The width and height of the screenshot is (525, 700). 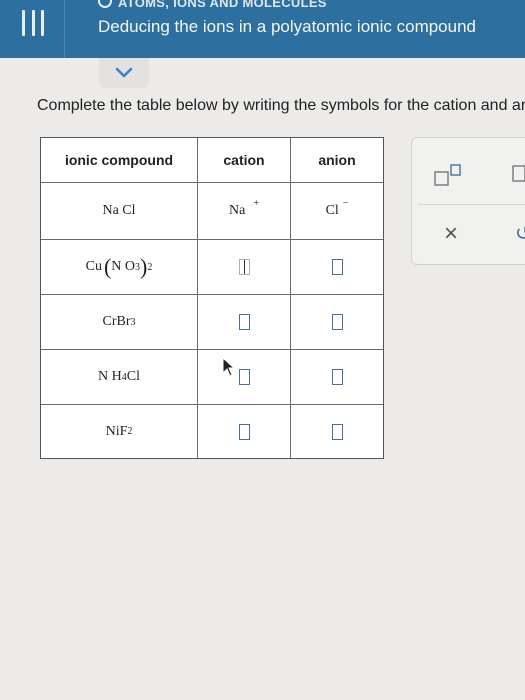 What do you see at coordinates (107, 266) in the screenshot?
I see `paren-open: (` at bounding box center [107, 266].